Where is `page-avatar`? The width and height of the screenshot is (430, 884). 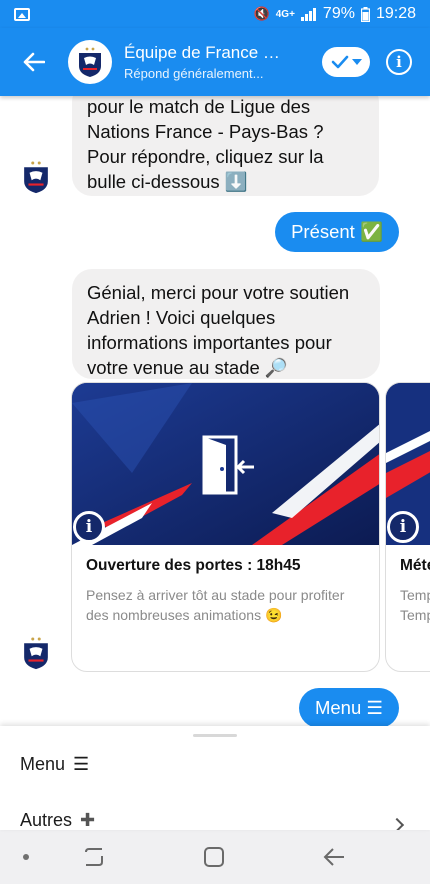
page-avatar is located at coordinates (90, 62).